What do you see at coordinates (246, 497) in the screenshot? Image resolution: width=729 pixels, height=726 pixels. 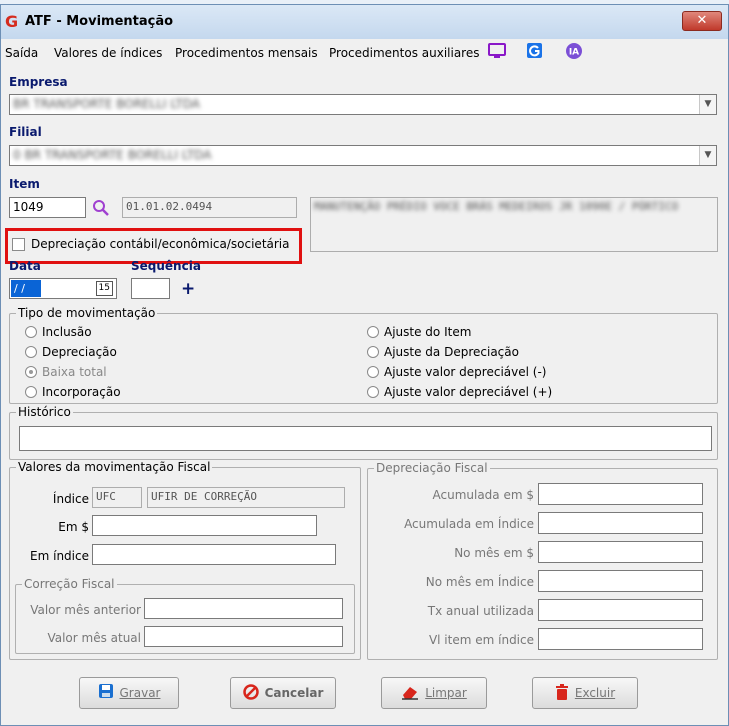 I see `indice-name-field: UFIR DE CORREÇÃO` at bounding box center [246, 497].